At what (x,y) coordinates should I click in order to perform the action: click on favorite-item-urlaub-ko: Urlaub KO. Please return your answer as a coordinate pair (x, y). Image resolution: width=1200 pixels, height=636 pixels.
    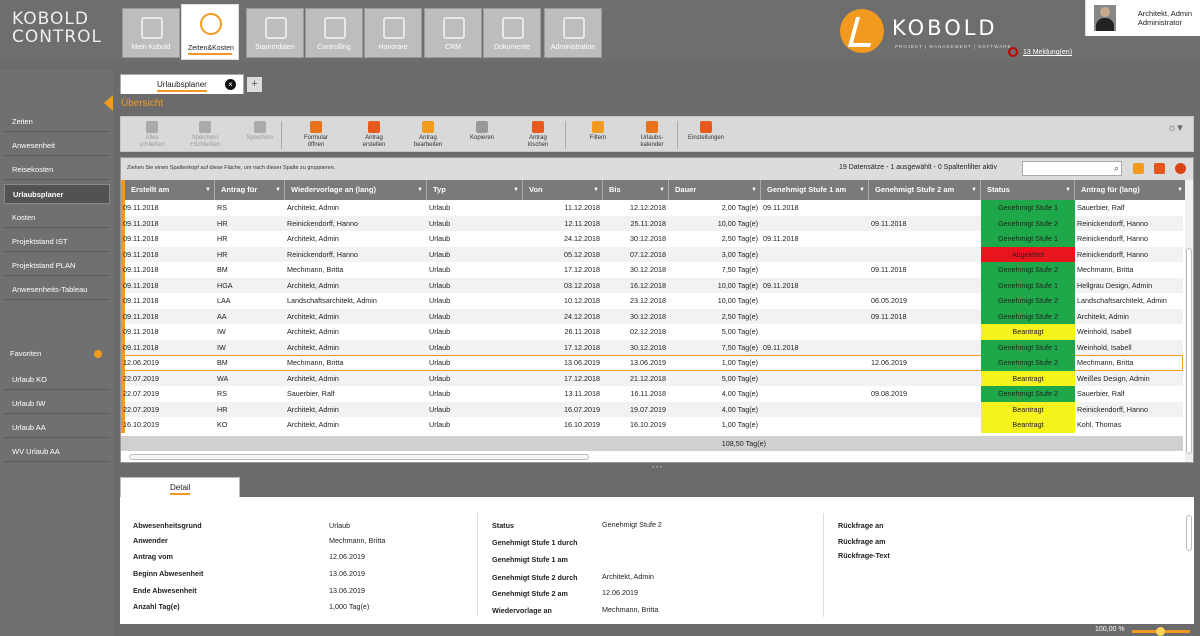
    Looking at the image, I should click on (57, 380).